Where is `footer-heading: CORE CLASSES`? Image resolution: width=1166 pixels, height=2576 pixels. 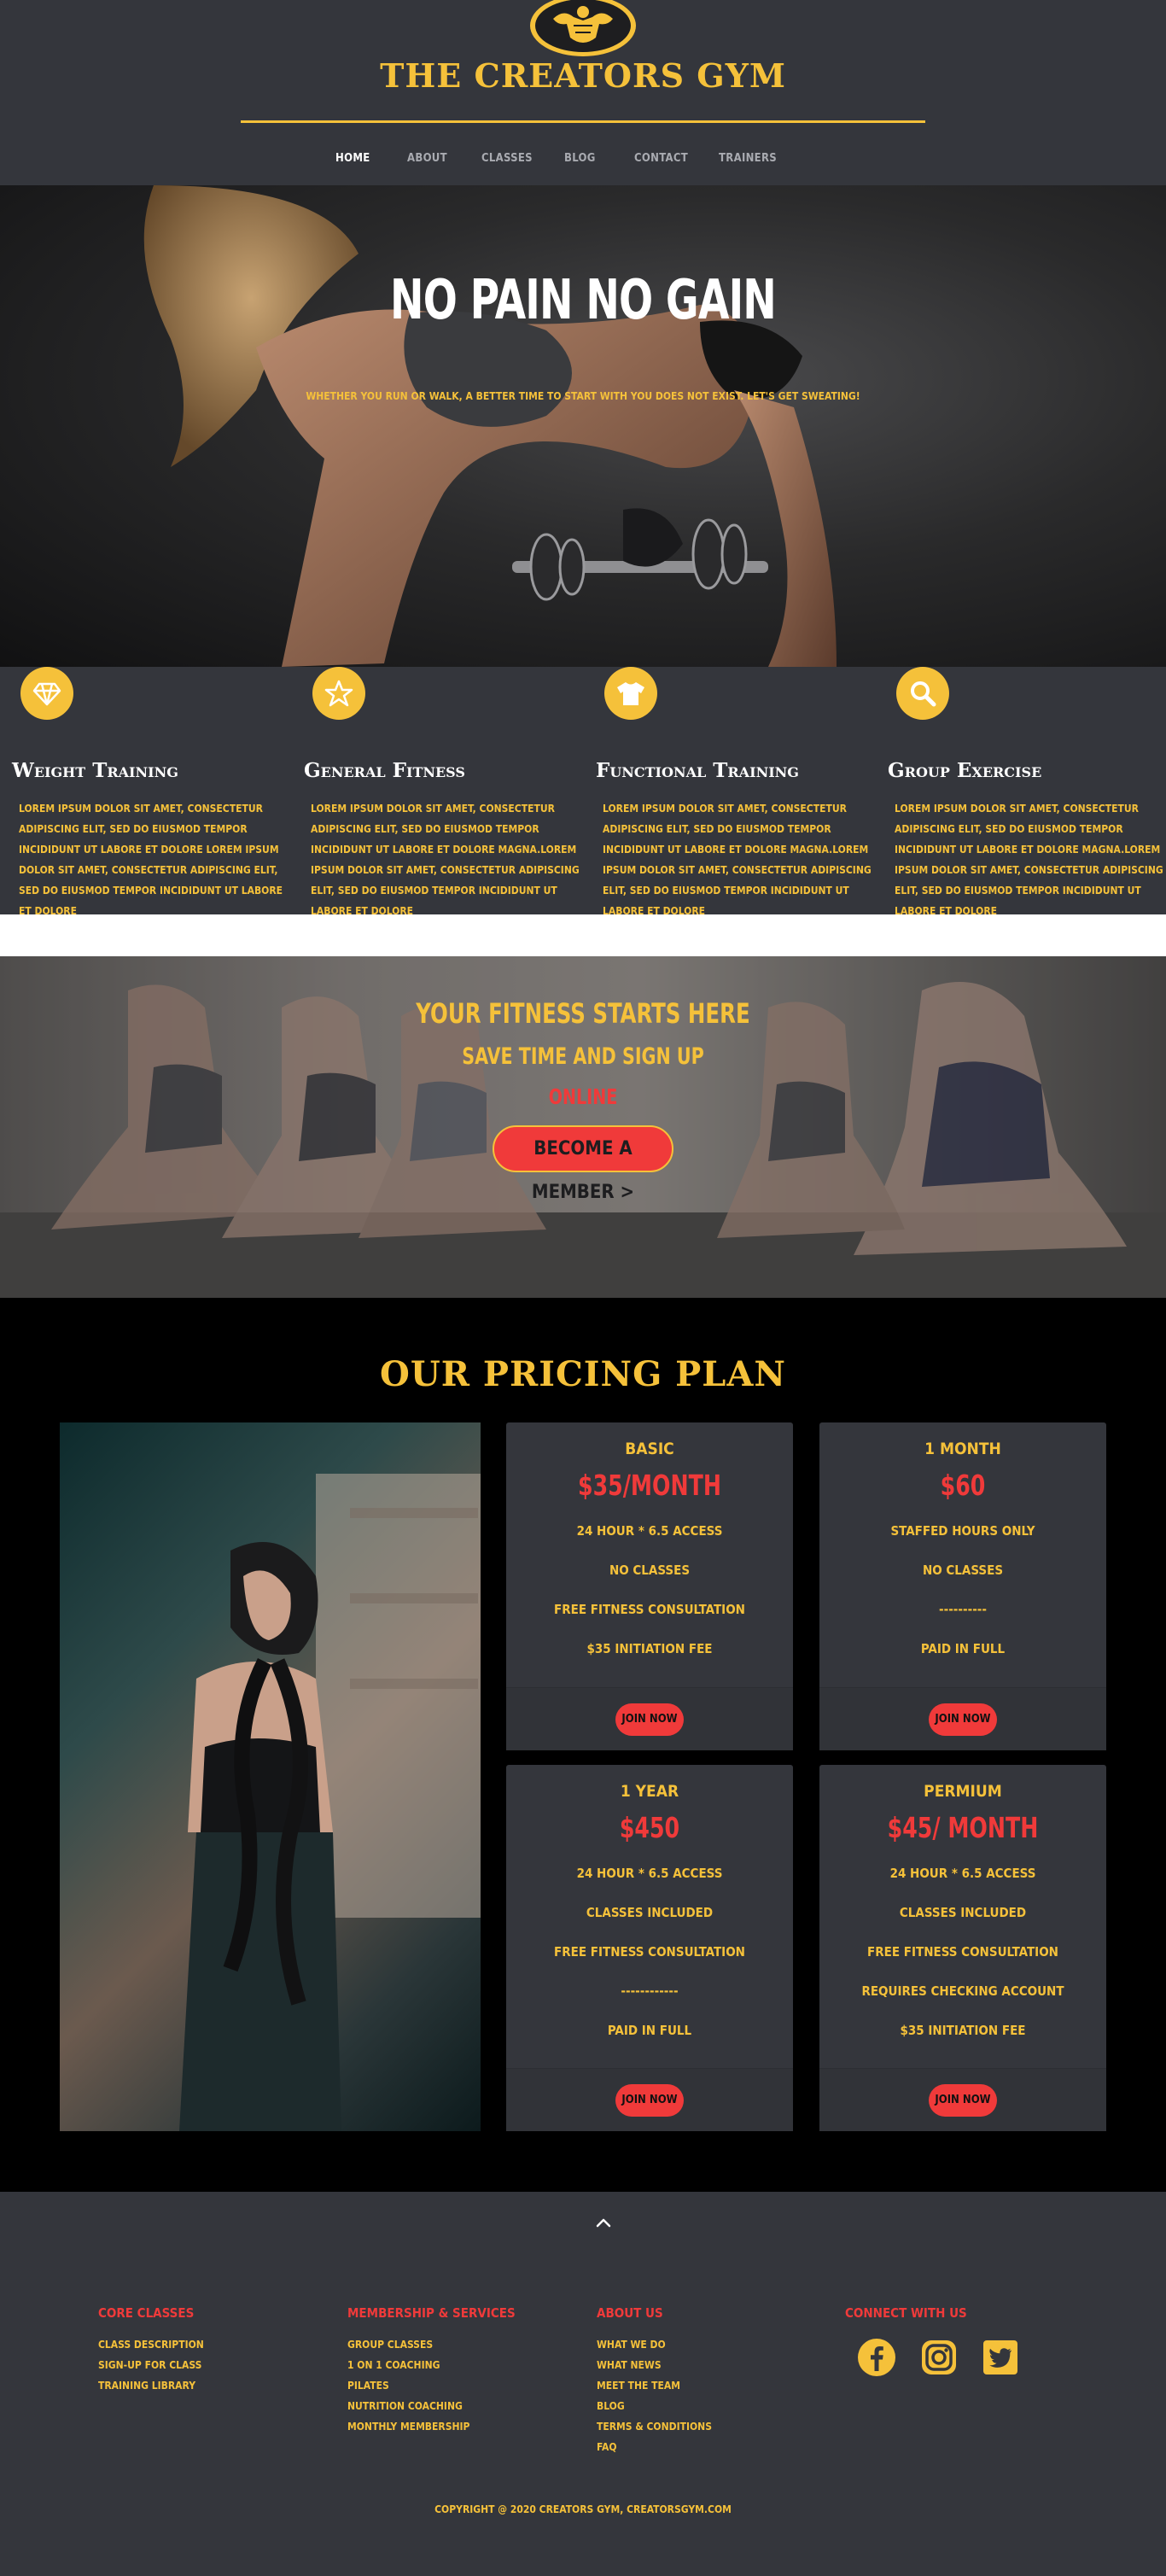 footer-heading: CORE CLASSES is located at coordinates (146, 2313).